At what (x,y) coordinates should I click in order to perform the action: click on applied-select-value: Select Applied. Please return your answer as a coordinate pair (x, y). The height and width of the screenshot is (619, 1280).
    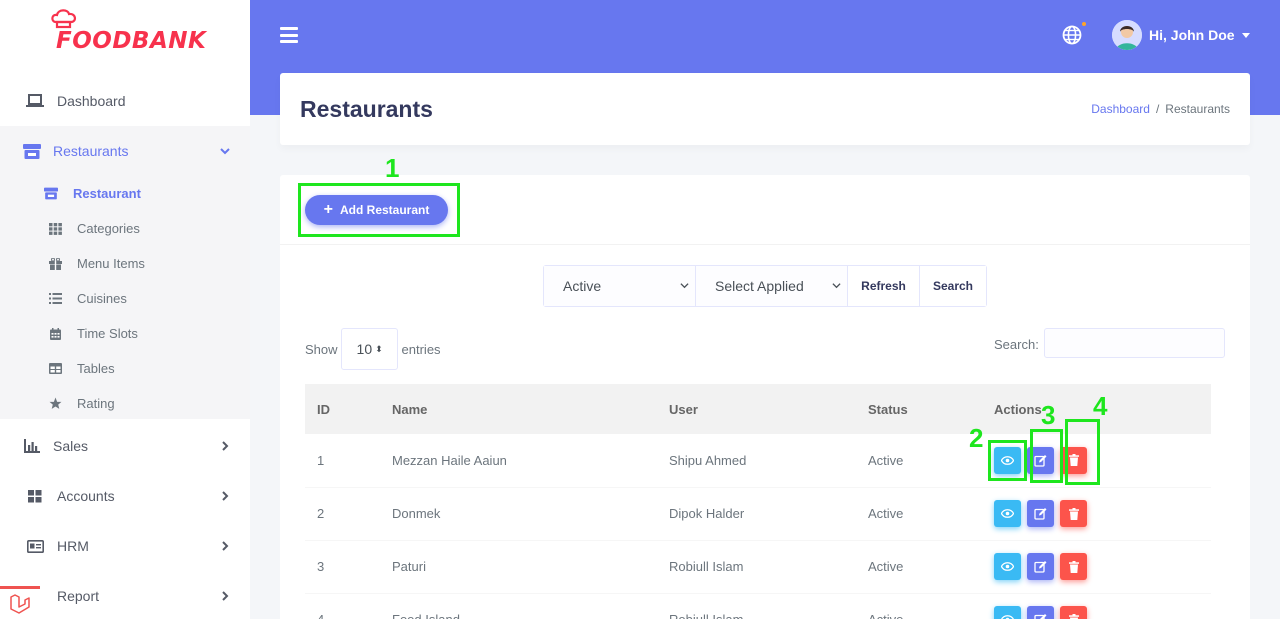
    Looking at the image, I should click on (759, 286).